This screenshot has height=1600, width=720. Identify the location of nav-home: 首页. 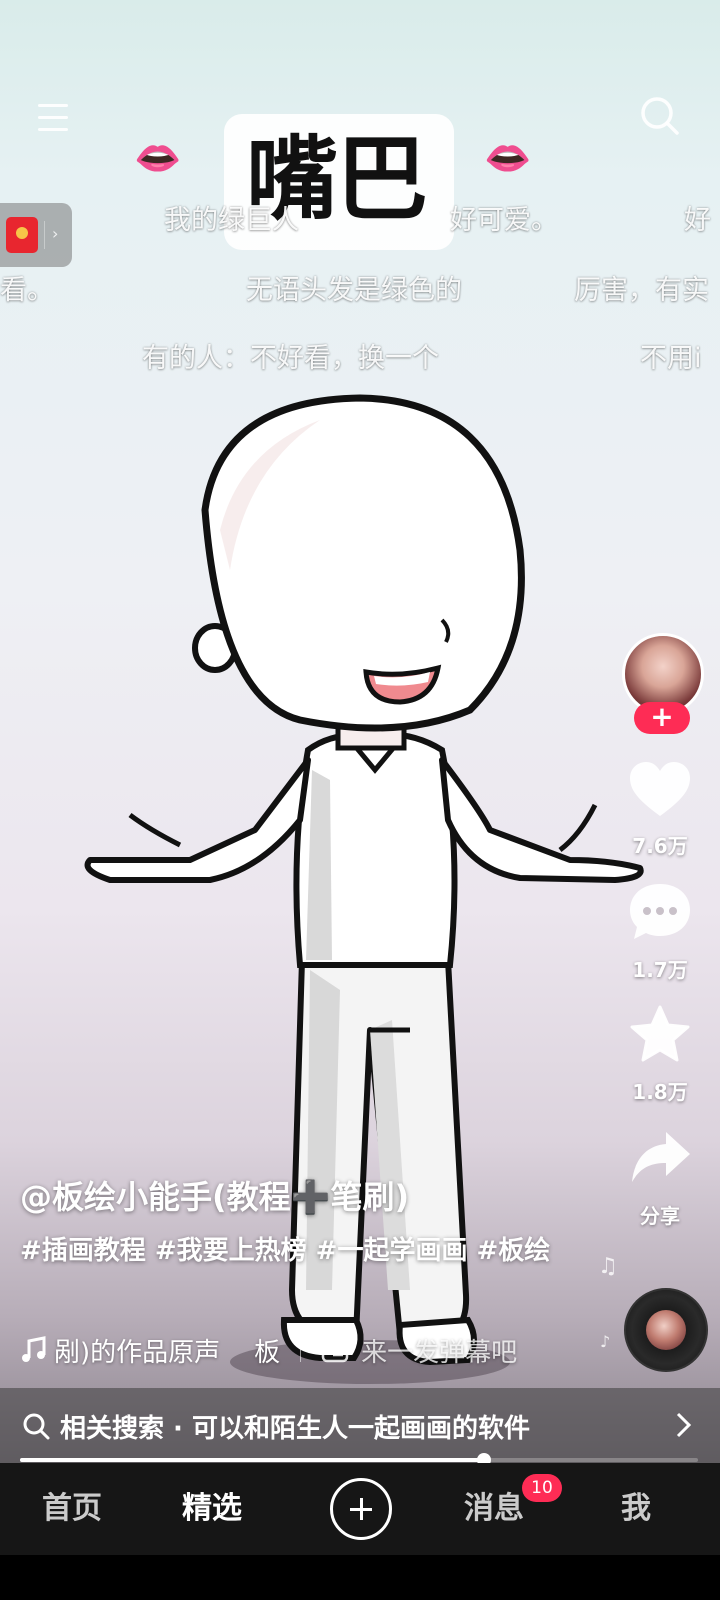
(72, 1509).